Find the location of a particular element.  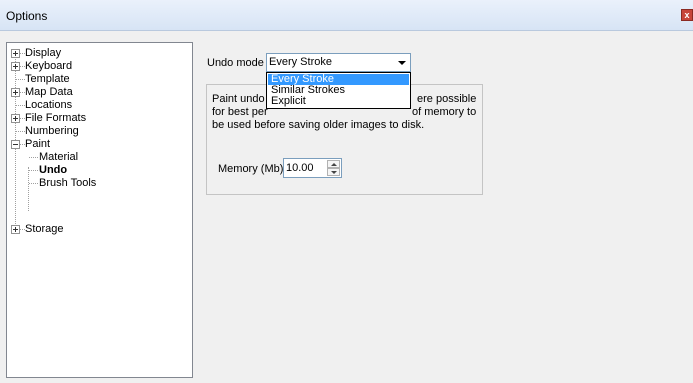

tree-label: Numbering is located at coordinates (52, 131).